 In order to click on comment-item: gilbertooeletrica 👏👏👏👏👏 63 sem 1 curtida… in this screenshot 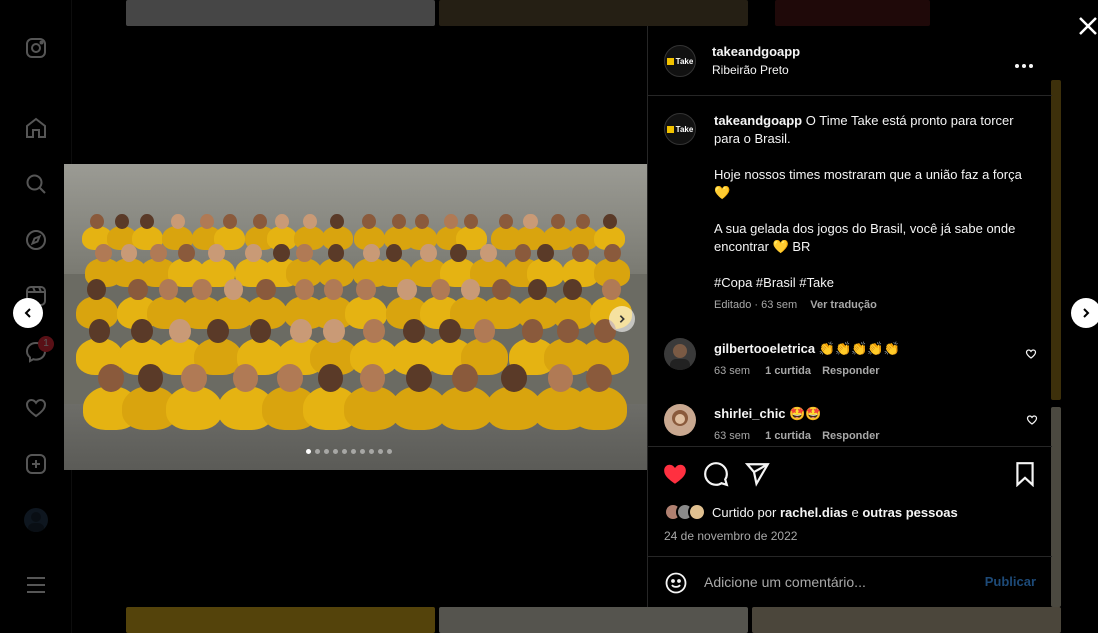, I will do `click(864, 359)`.